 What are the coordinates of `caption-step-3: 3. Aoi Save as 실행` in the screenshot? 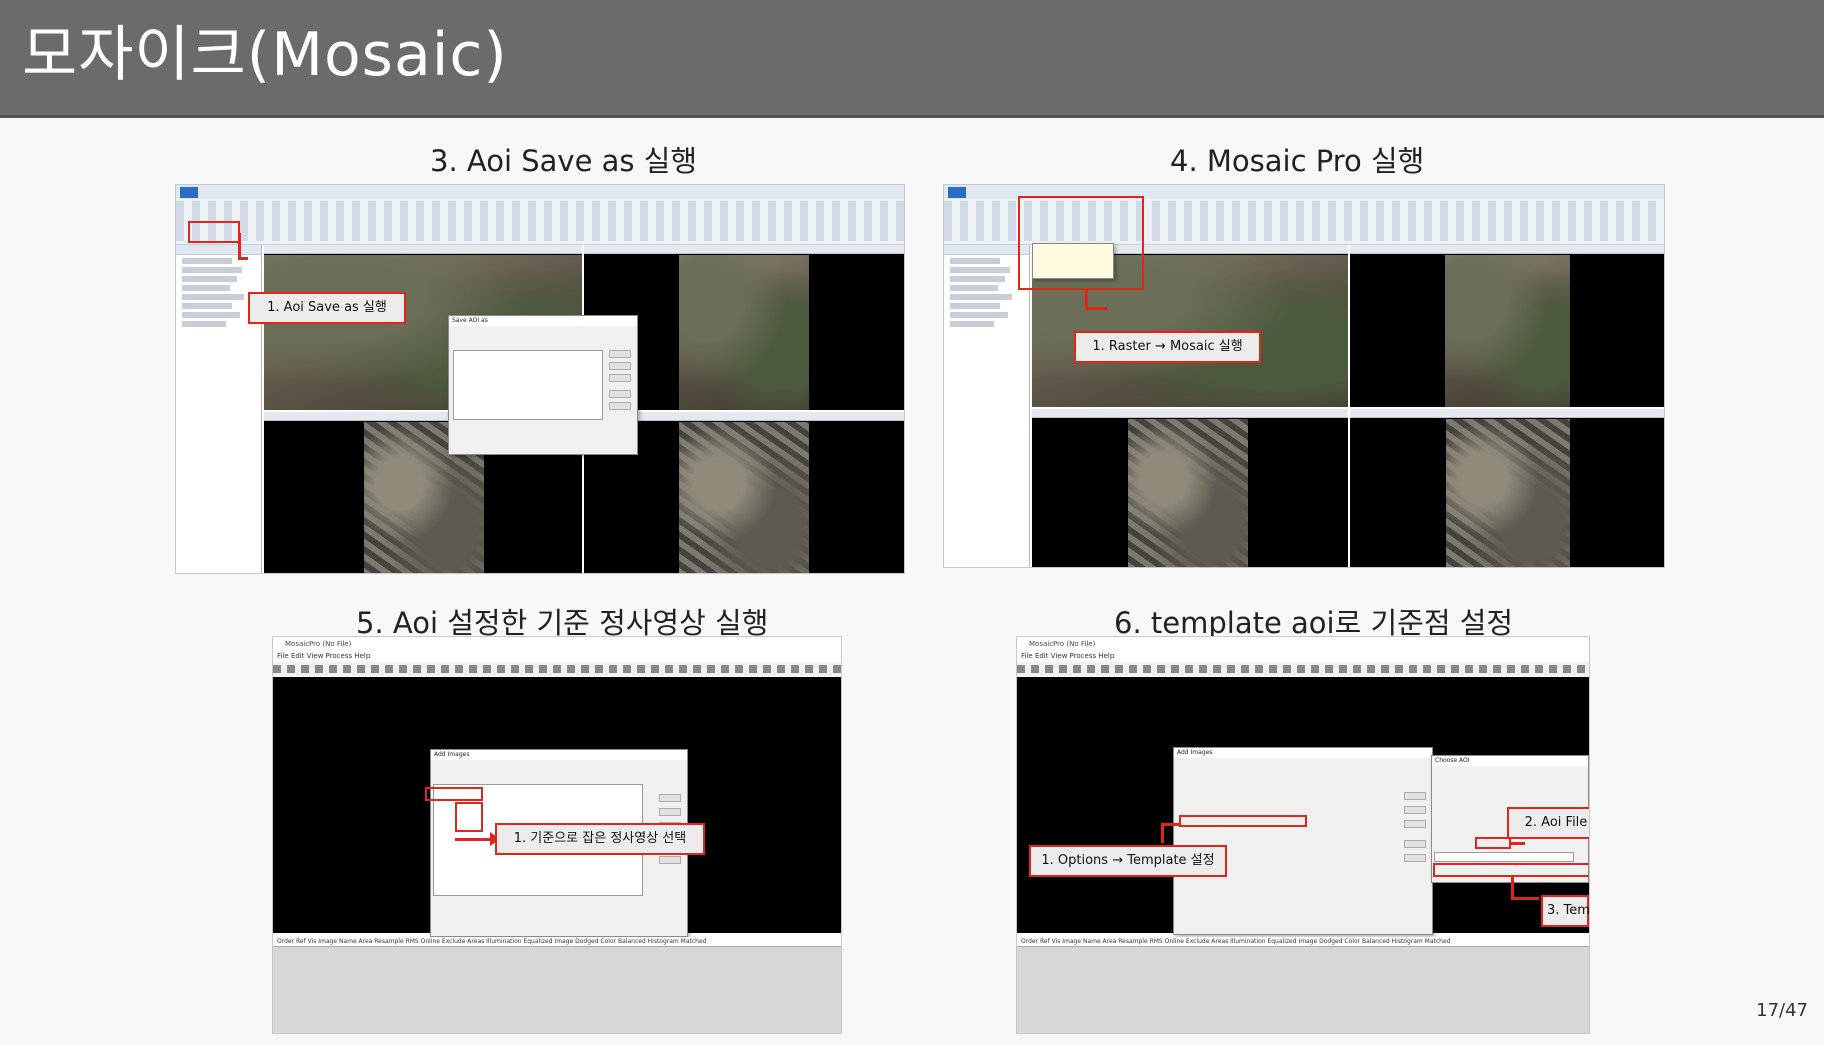 It's located at (564, 161).